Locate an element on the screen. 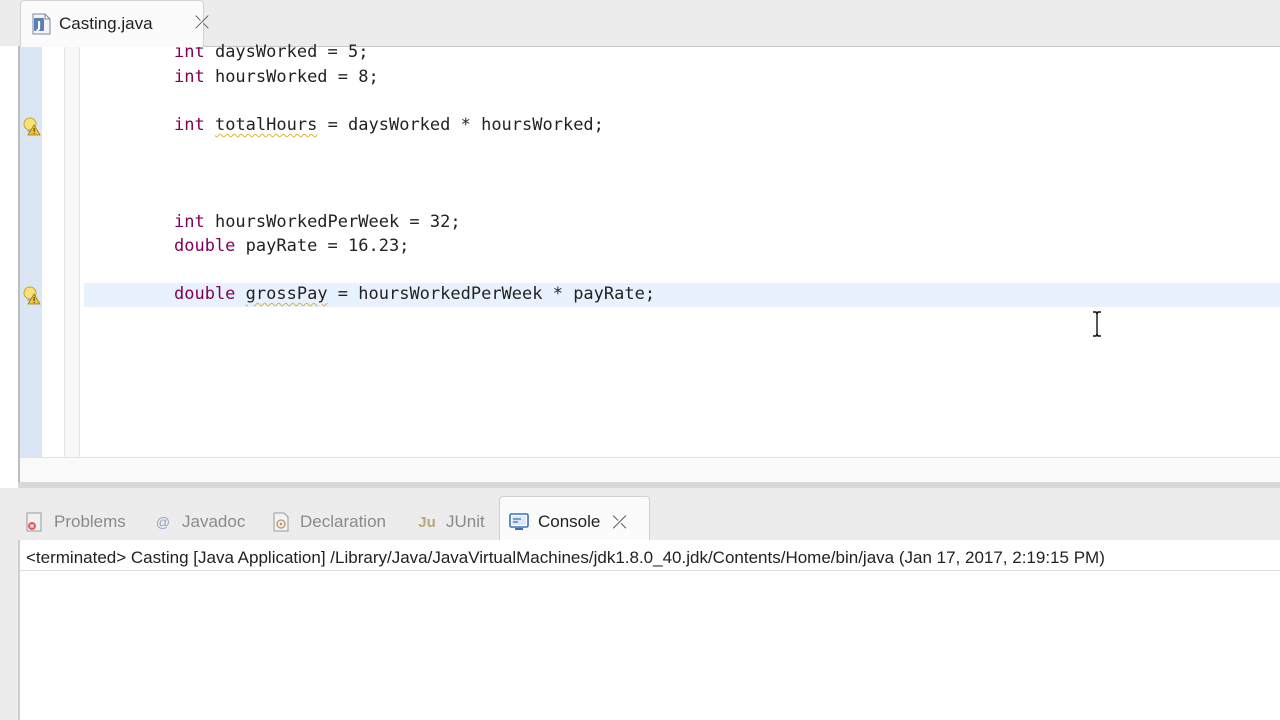  code-line: int hoursWorked = 8; is located at coordinates (276, 77).